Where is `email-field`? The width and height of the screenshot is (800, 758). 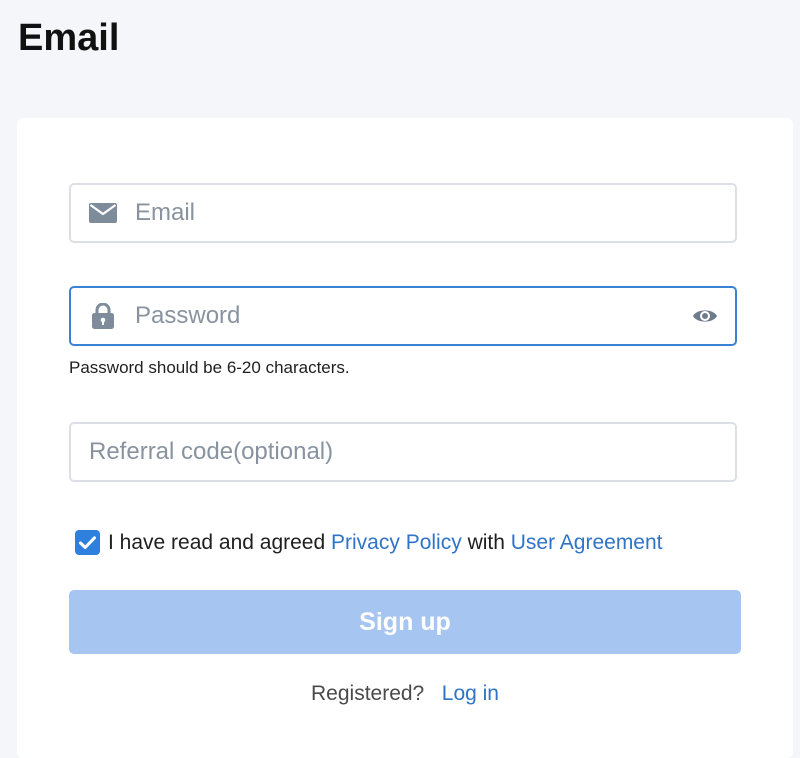
email-field is located at coordinates (403, 213).